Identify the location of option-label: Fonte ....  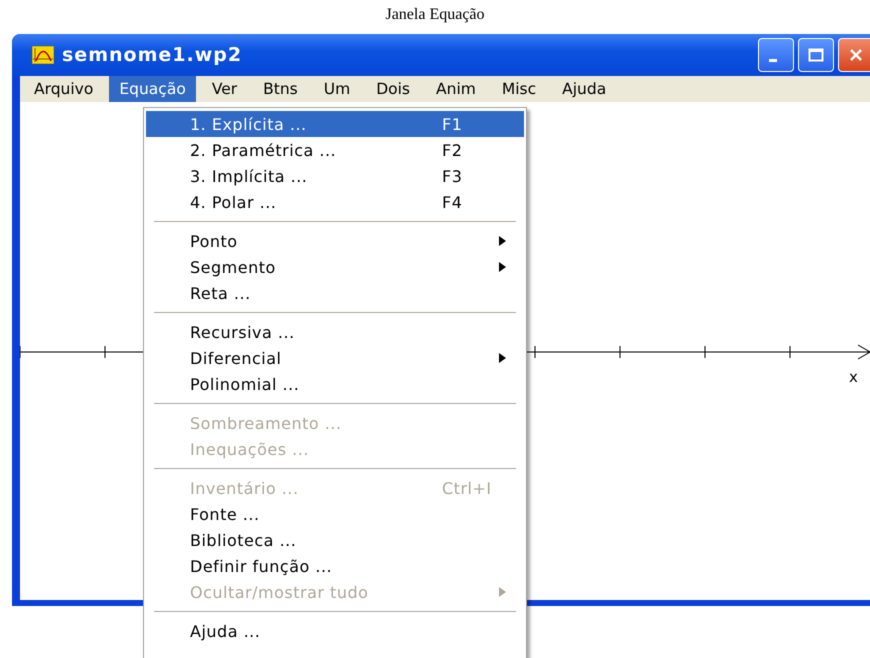
(225, 514).